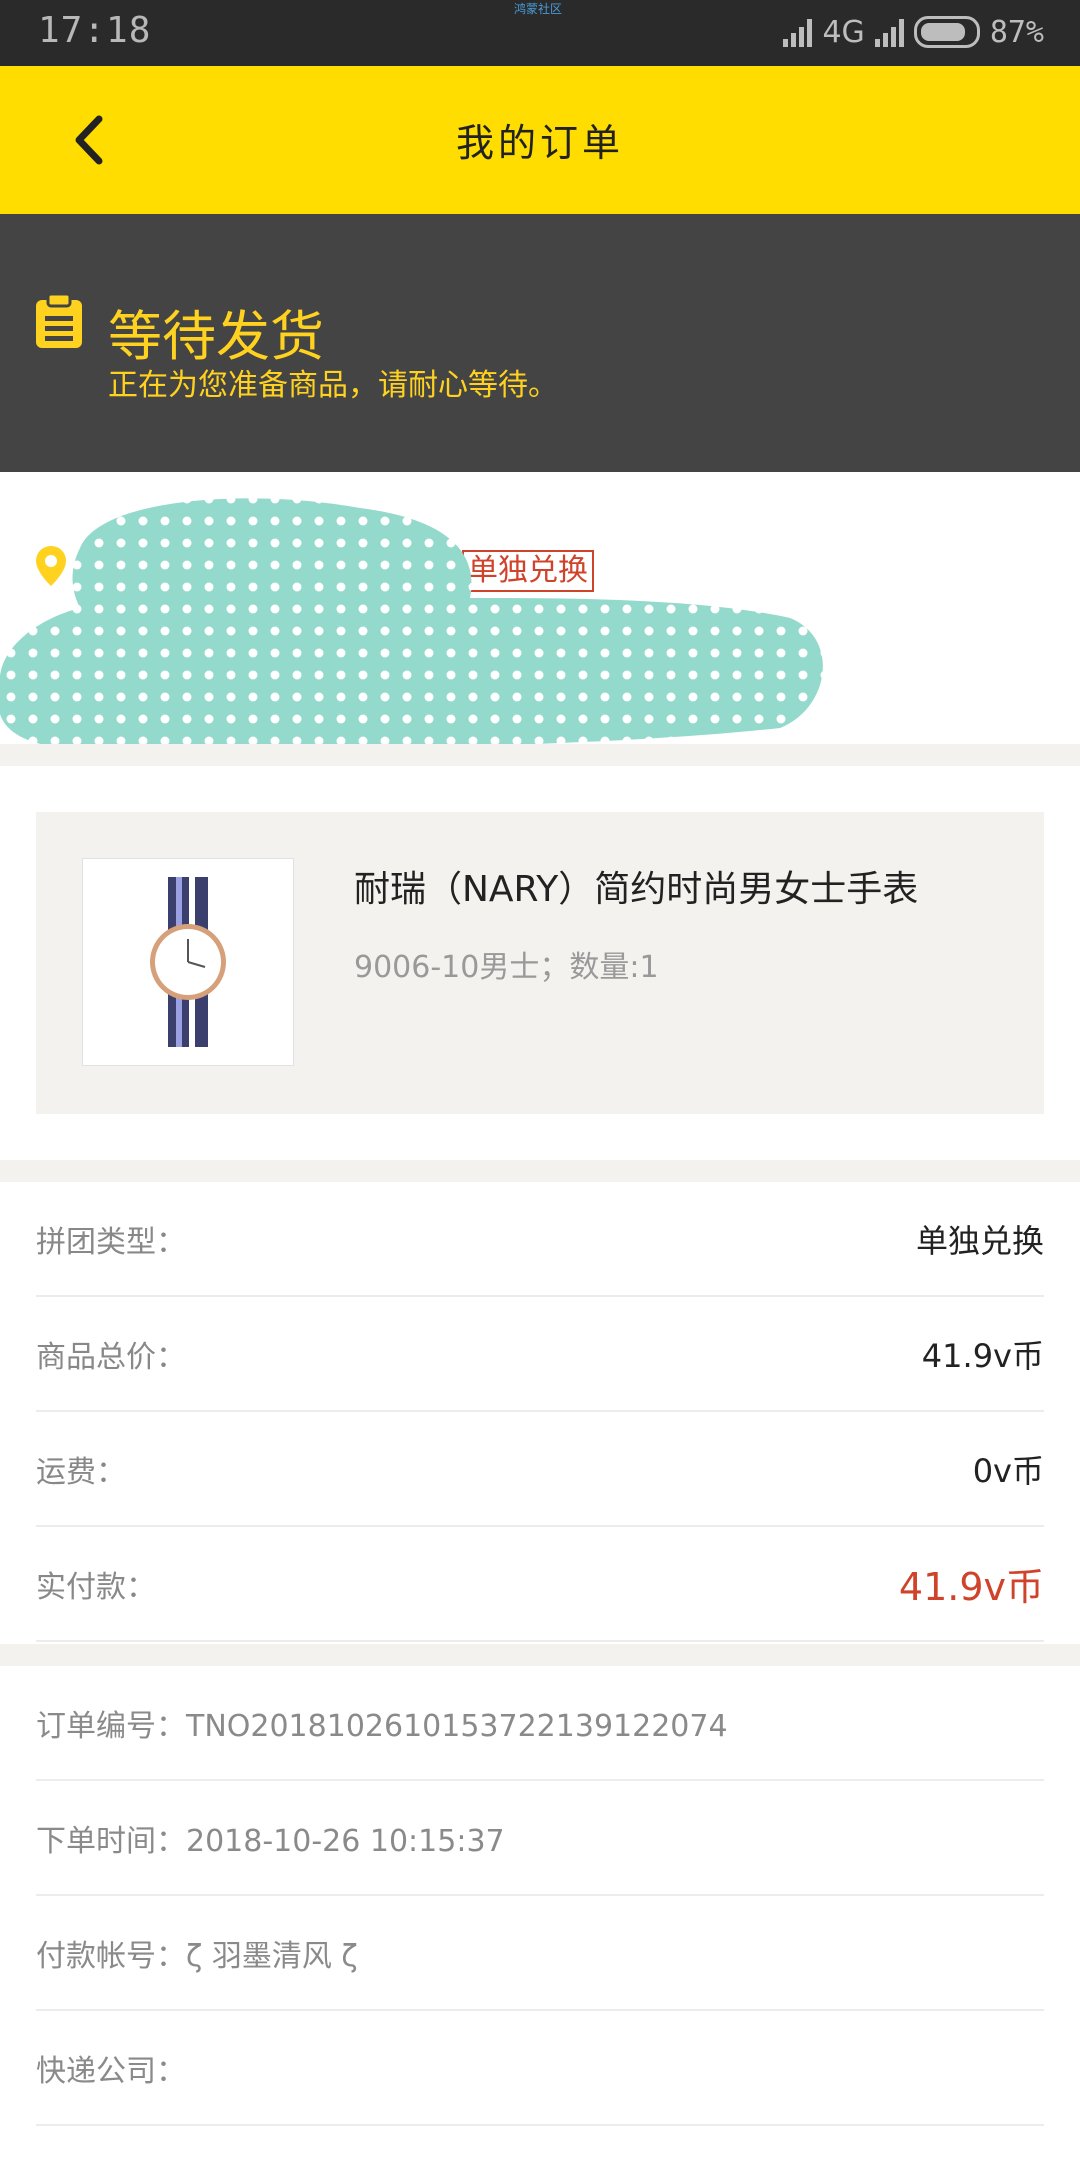  I want to click on page-title: 我的订单, so click(539, 143).